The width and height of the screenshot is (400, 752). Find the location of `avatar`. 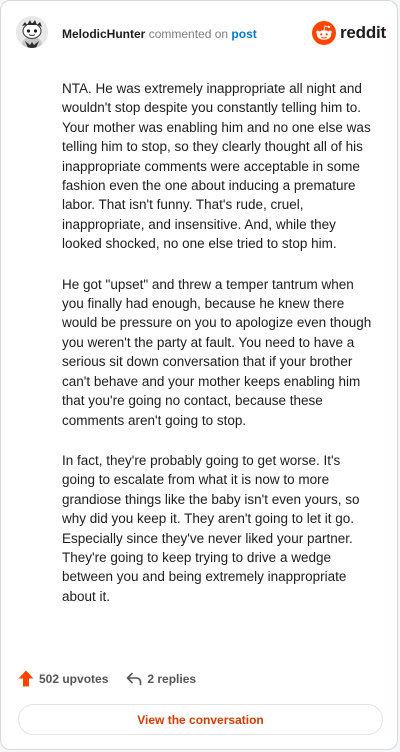

avatar is located at coordinates (32, 32).